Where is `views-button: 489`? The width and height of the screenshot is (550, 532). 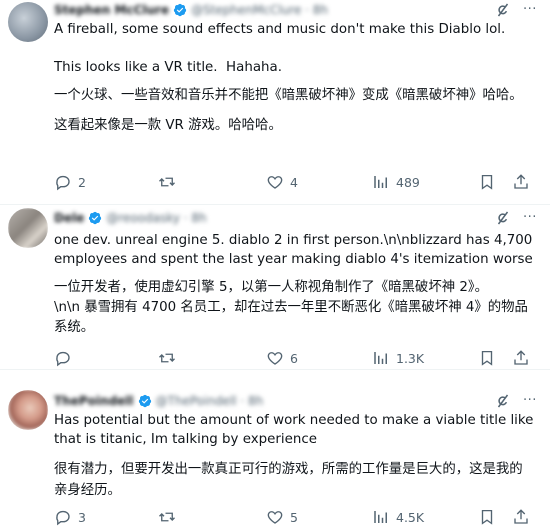 views-button: 489 is located at coordinates (396, 182).